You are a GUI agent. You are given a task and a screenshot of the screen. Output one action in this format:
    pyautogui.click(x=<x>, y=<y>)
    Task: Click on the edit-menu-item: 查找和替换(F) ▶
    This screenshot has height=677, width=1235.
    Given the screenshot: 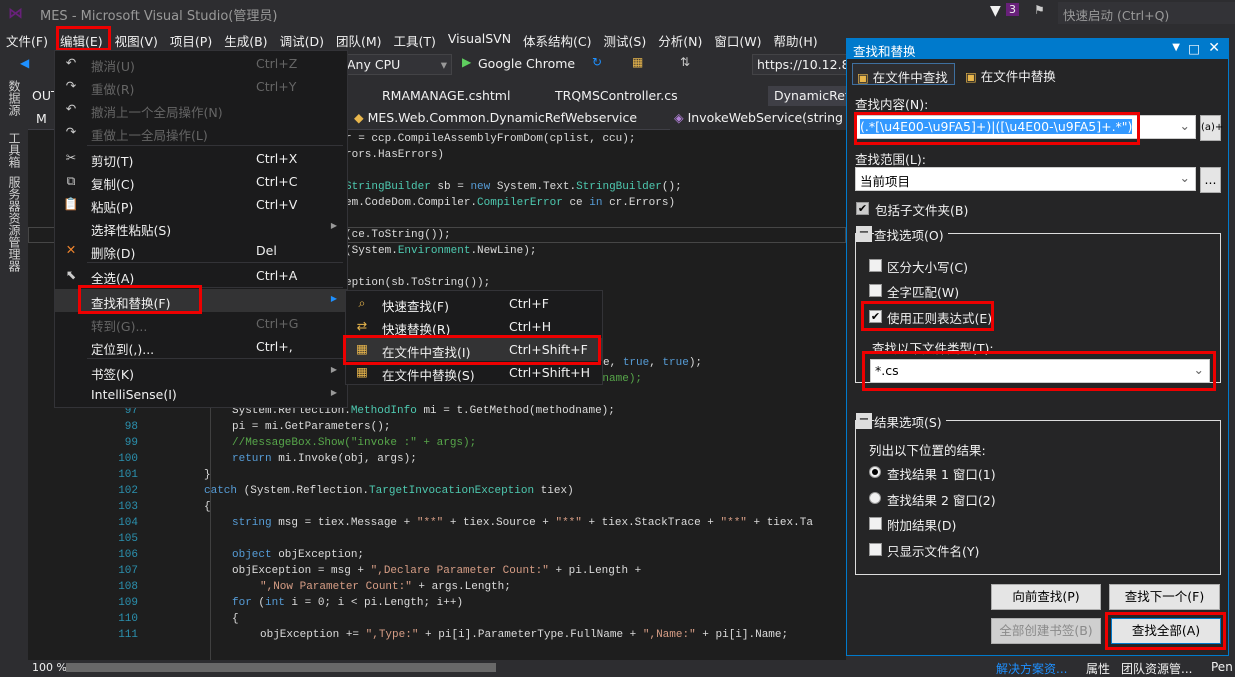 What is the action you would take?
    pyautogui.click(x=201, y=300)
    